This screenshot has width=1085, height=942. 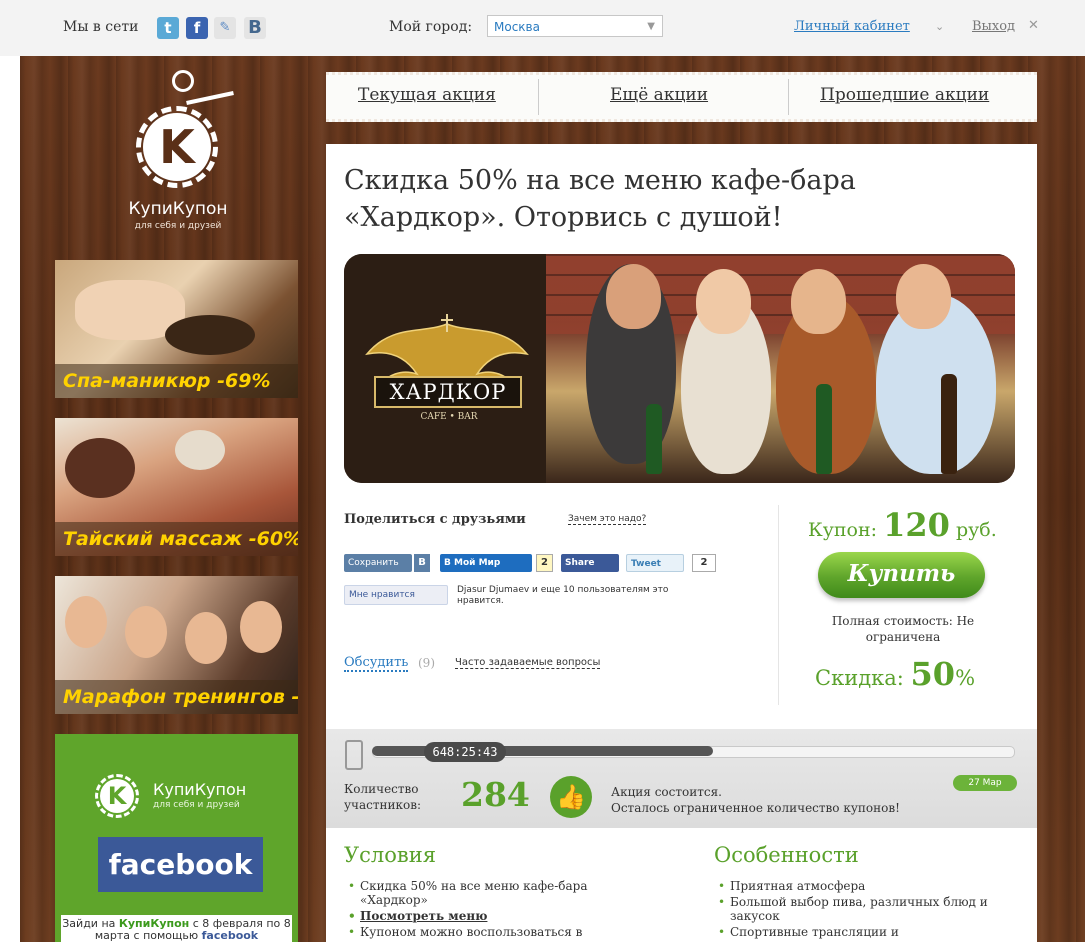 What do you see at coordinates (200, 450) in the screenshot?
I see `herbal-ball-shape` at bounding box center [200, 450].